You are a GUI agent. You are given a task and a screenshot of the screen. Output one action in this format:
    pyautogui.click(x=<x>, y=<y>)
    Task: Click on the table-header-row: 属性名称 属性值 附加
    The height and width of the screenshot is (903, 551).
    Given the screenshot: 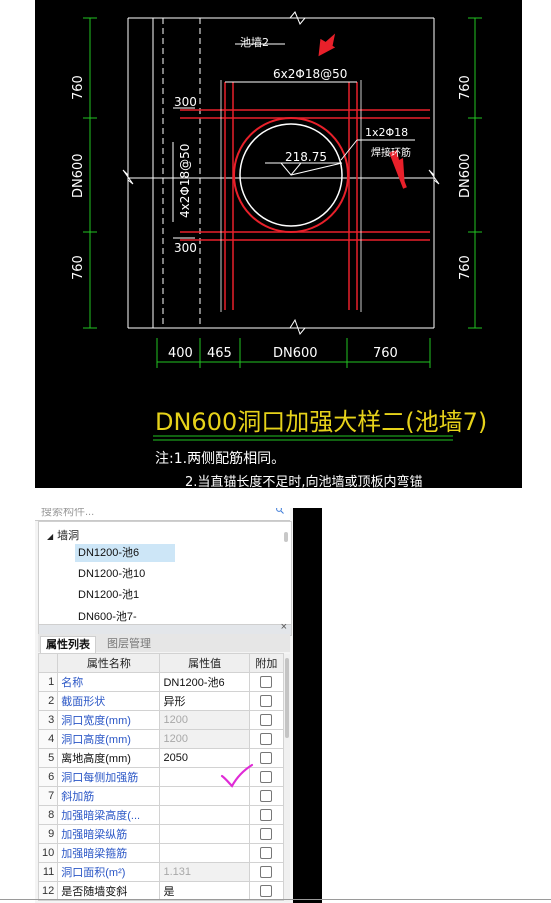 What is the action you would take?
    pyautogui.click(x=161, y=663)
    